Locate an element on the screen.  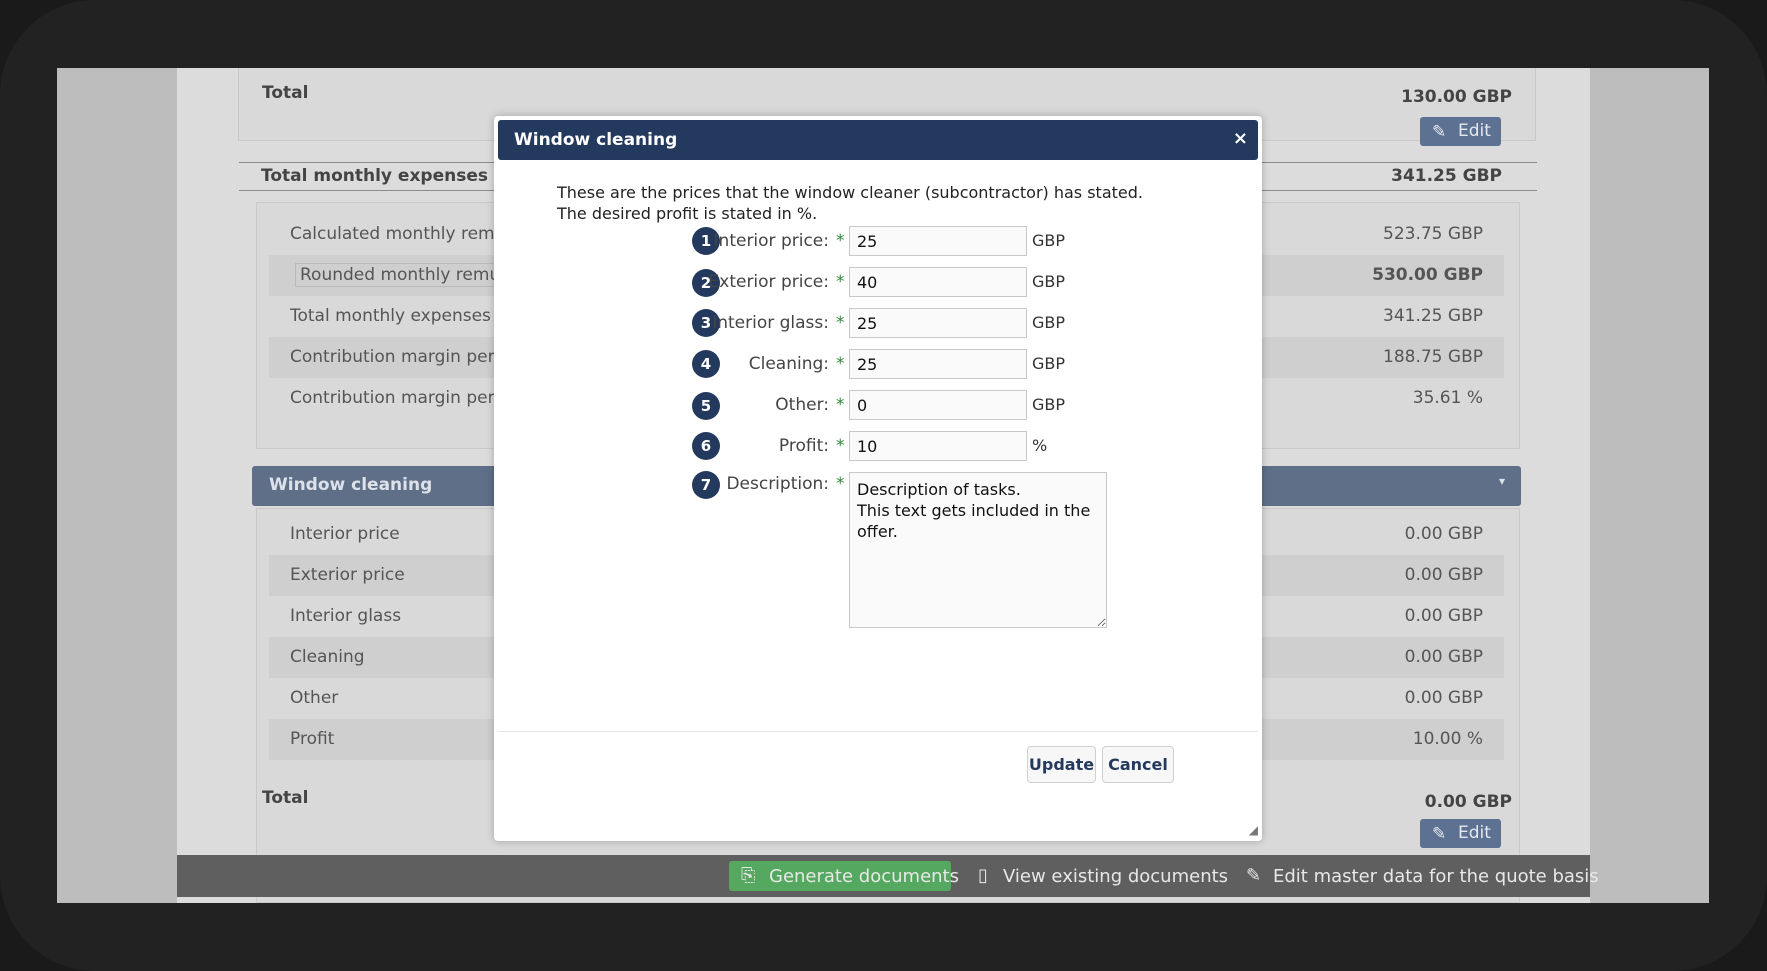
field-row-interior-glass: 3 Interior glass: * GBP is located at coordinates (878, 323).